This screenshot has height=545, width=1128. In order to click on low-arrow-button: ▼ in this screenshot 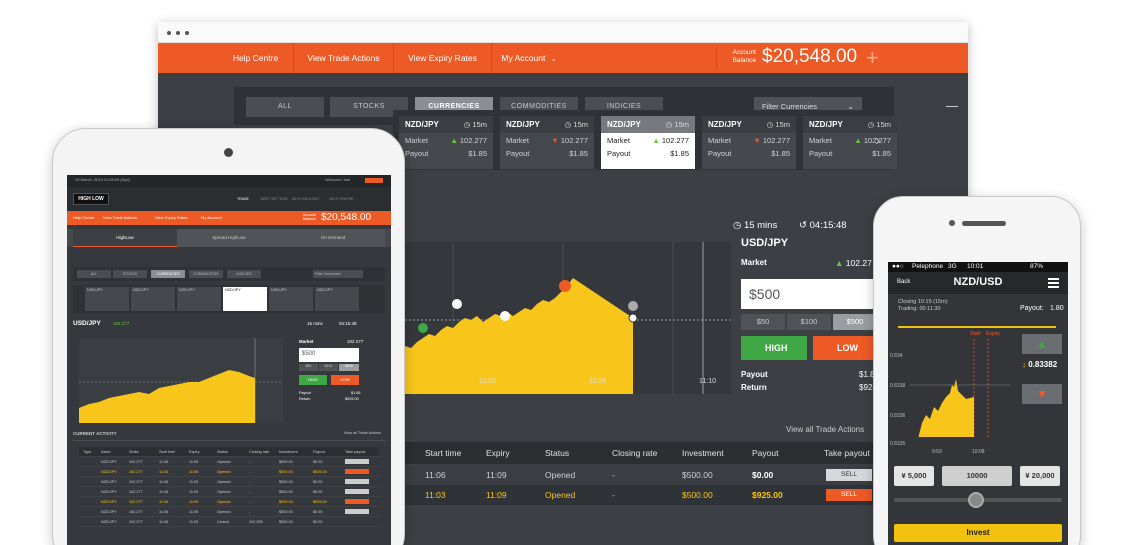, I will do `click(1042, 394)`.